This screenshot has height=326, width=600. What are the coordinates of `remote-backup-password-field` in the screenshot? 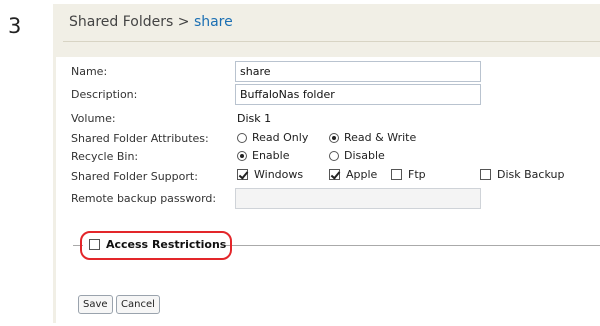 It's located at (358, 198).